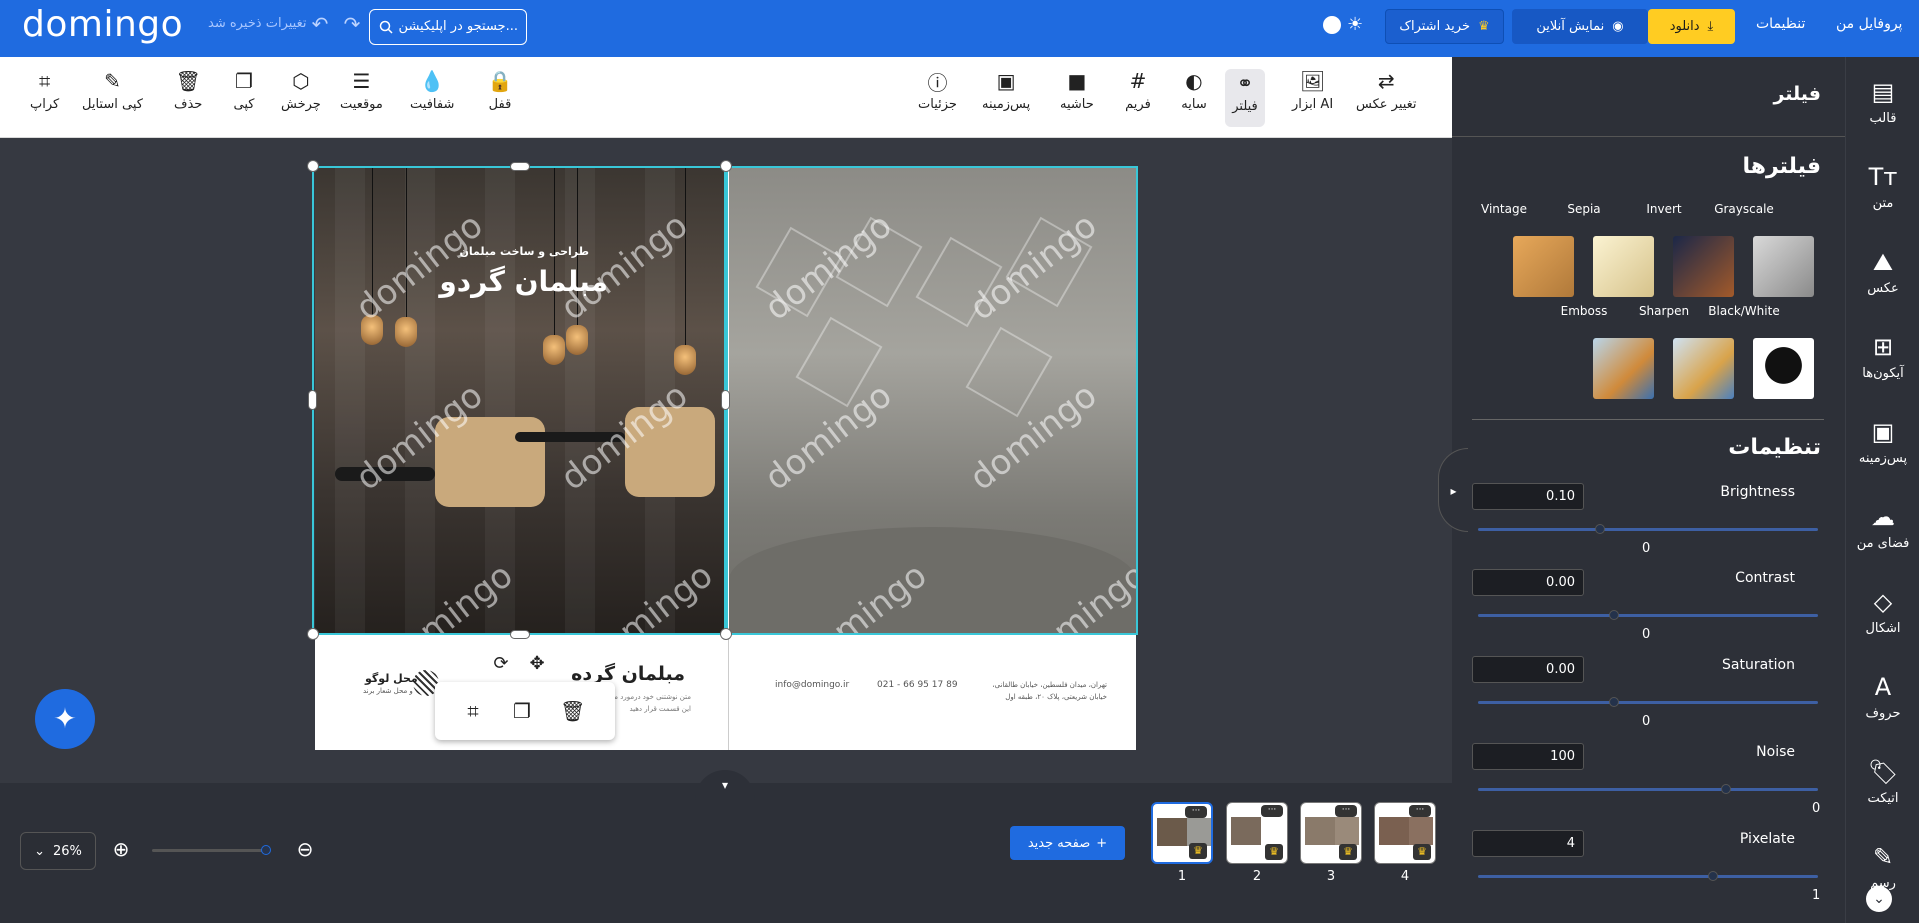 Image resolution: width=1919 pixels, height=923 pixels. What do you see at coordinates (1600, 529) in the screenshot?
I see `brightness-slider-knob` at bounding box center [1600, 529].